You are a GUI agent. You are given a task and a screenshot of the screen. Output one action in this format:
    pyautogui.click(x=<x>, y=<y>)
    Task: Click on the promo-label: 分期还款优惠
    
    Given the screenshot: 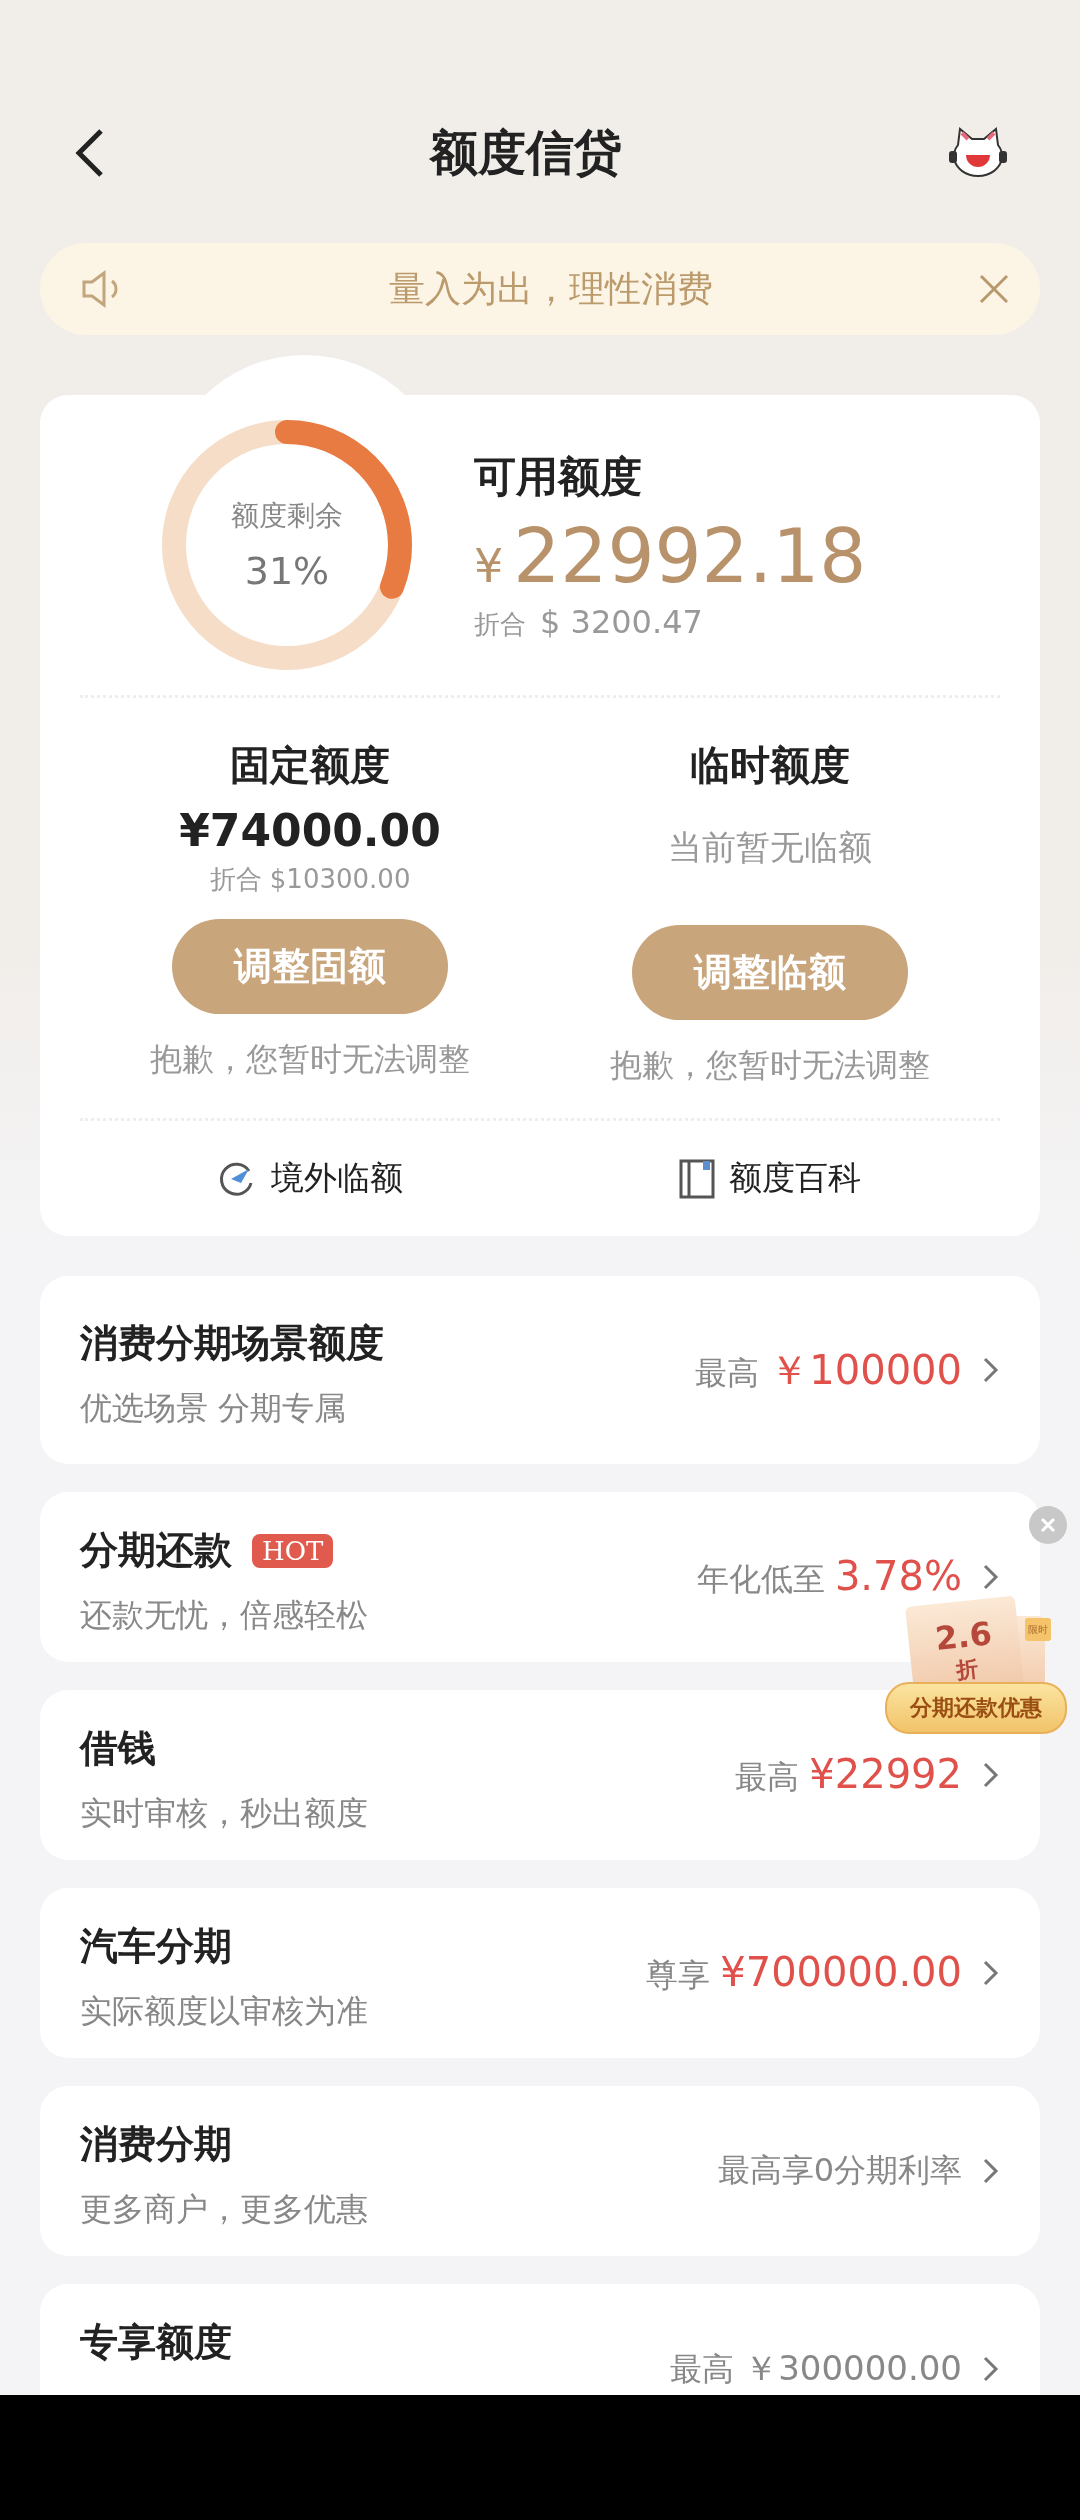 What is the action you would take?
    pyautogui.click(x=976, y=1708)
    